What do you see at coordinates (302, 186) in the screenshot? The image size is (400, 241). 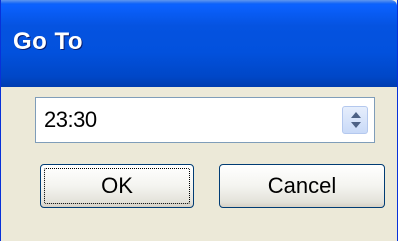 I see `cancel-button: Cancel` at bounding box center [302, 186].